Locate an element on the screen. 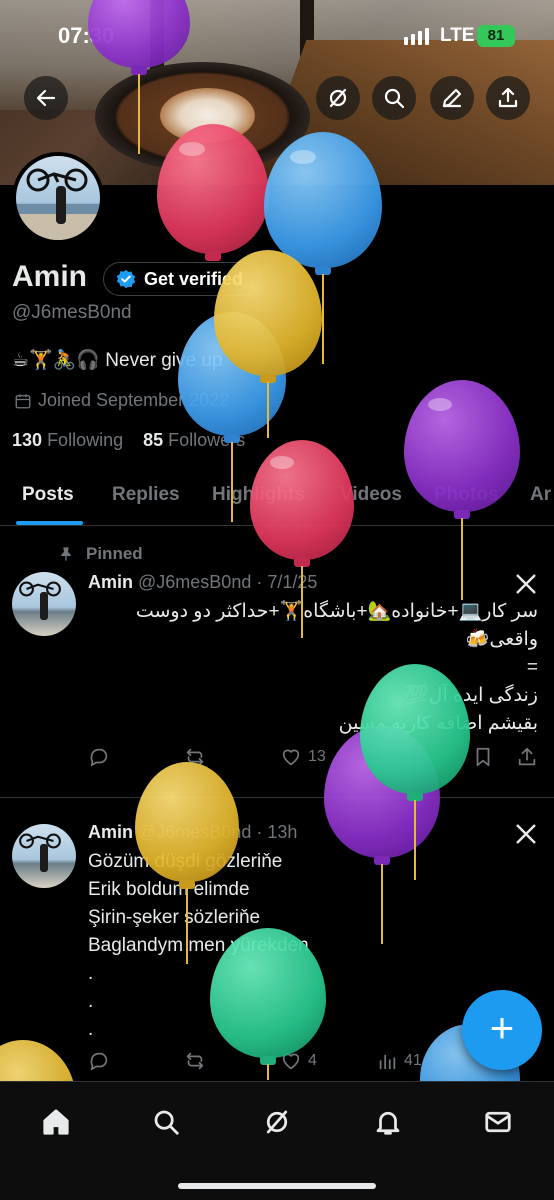 The height and width of the screenshot is (1200, 554). like-button: 4 is located at coordinates (298, 1061).